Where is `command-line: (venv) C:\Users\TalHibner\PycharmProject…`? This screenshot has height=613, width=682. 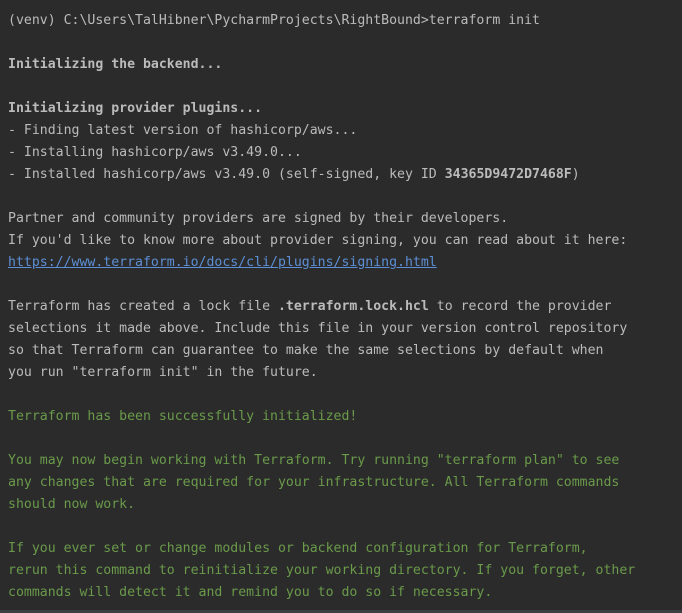
command-line: (venv) C:\Users\TalHibner\PycharmProject… is located at coordinates (345, 21).